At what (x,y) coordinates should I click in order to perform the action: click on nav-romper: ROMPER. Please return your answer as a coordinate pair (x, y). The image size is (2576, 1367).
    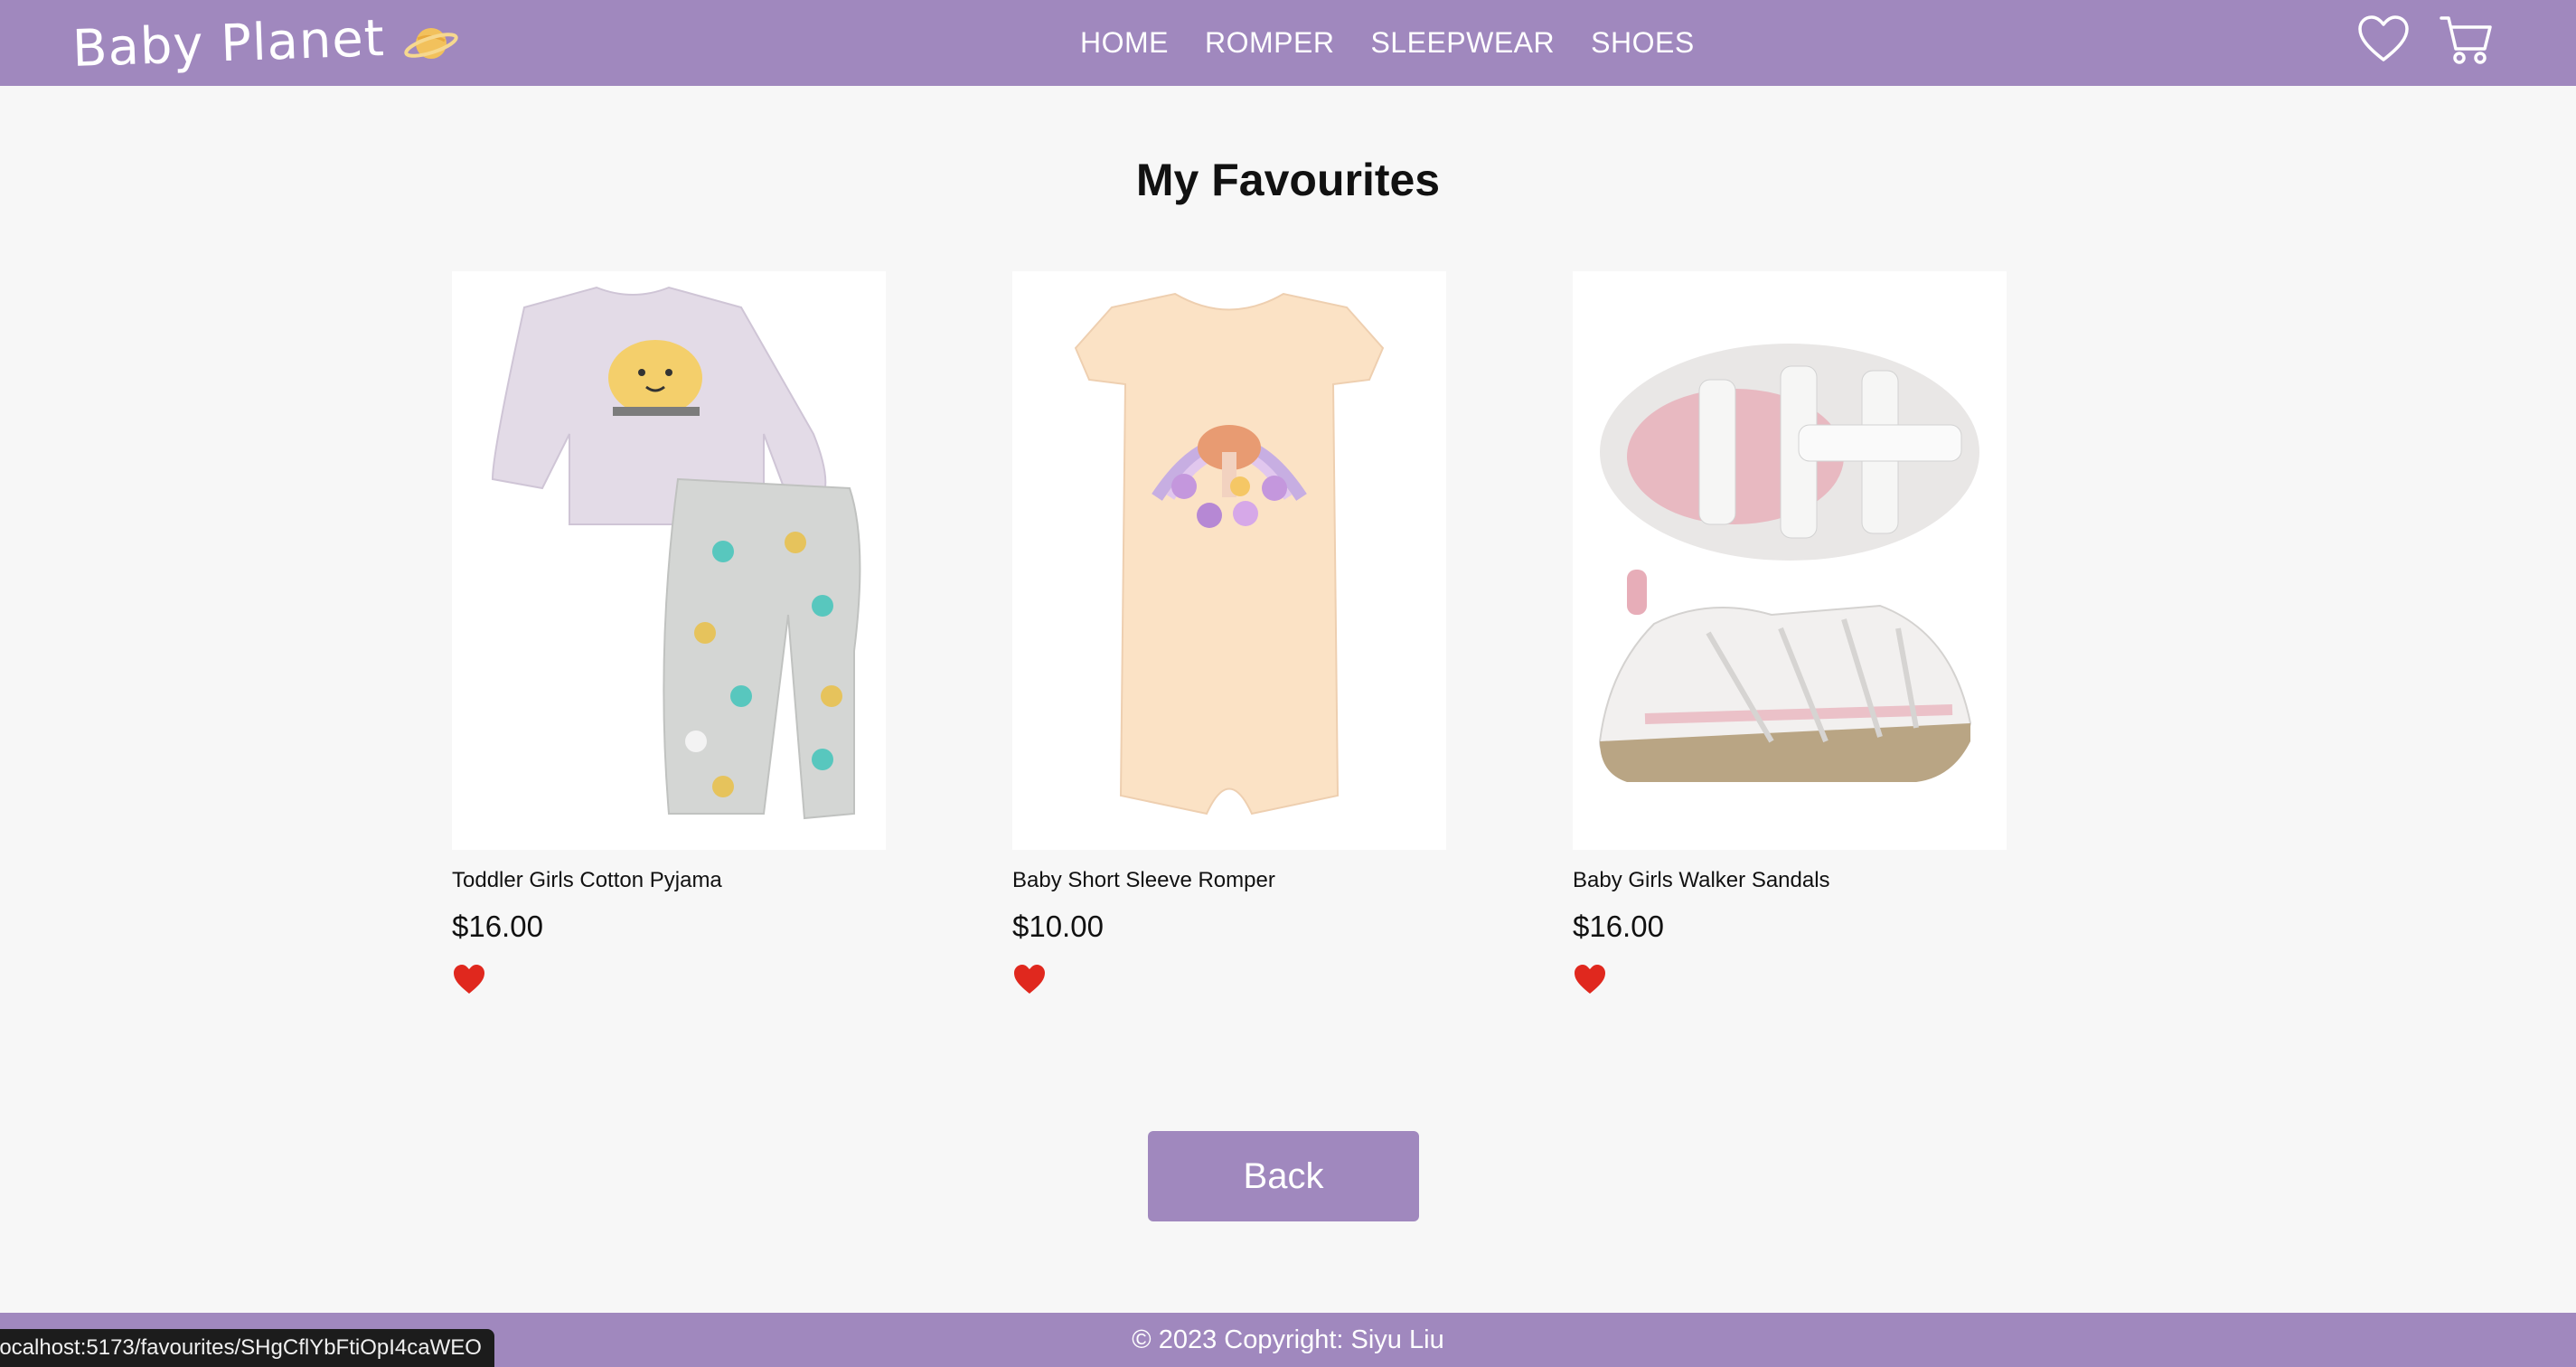
    Looking at the image, I should click on (1270, 43).